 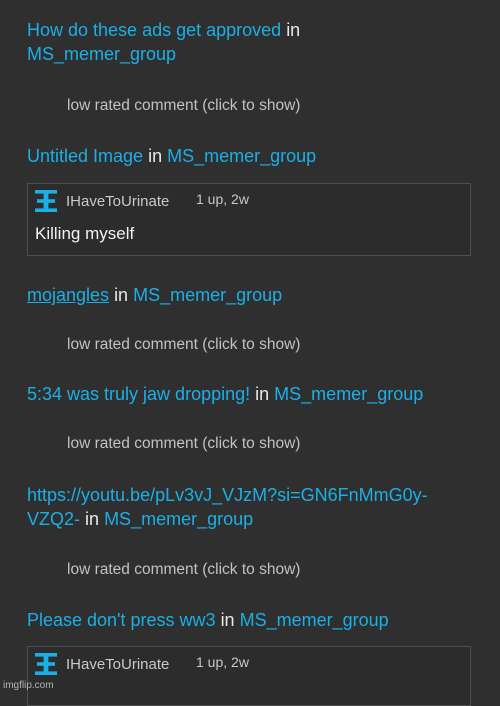 I want to click on entry-2: Untitled Image in MS_memer_group, so click(x=251, y=156).